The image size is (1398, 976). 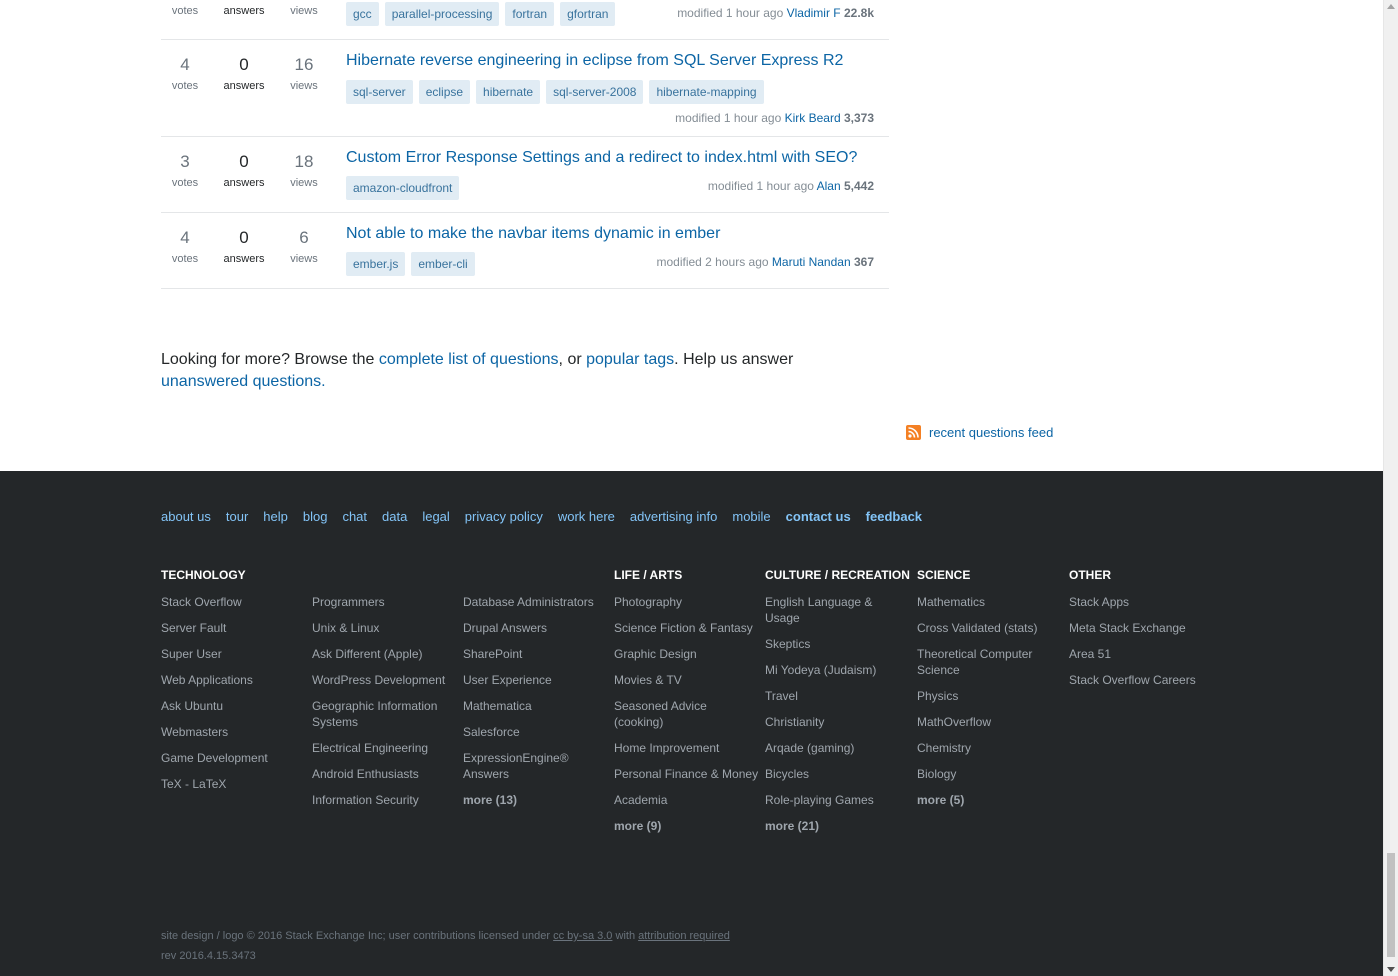 I want to click on views-count: 18, so click(x=304, y=161).